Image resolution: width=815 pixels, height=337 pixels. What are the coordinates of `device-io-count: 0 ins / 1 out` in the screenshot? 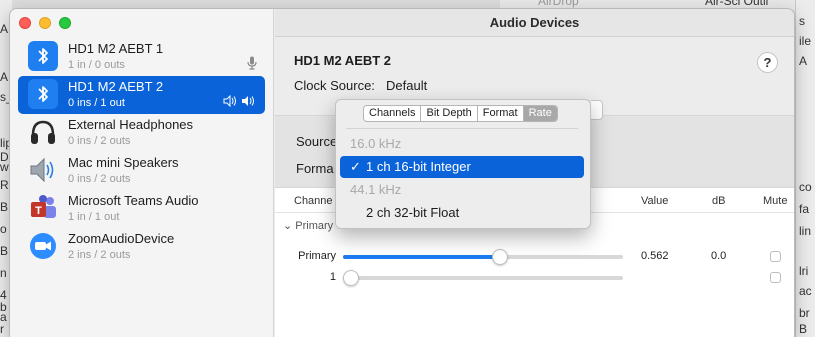 It's located at (96, 103).